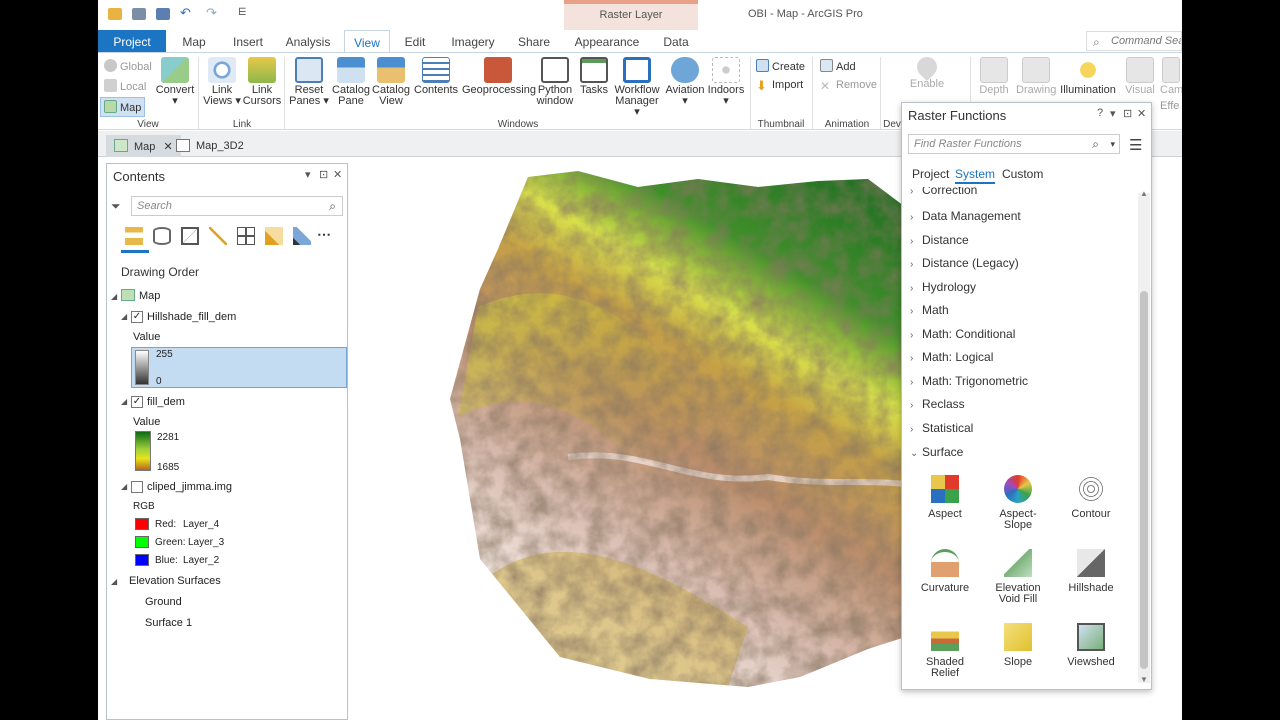 The width and height of the screenshot is (1280, 720). Describe the element at coordinates (594, 76) in the screenshot. I see `tasks-button: Tasks` at that location.